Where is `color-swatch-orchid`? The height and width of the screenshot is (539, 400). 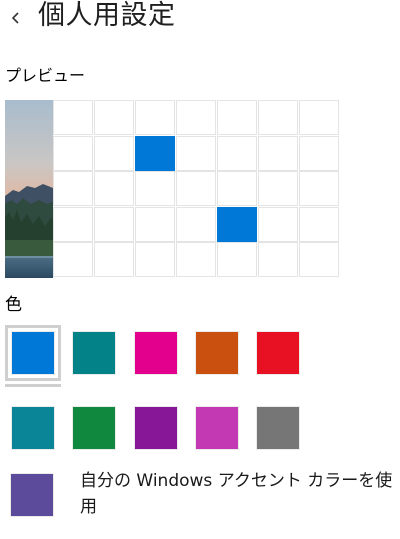
color-swatch-orchid is located at coordinates (217, 428).